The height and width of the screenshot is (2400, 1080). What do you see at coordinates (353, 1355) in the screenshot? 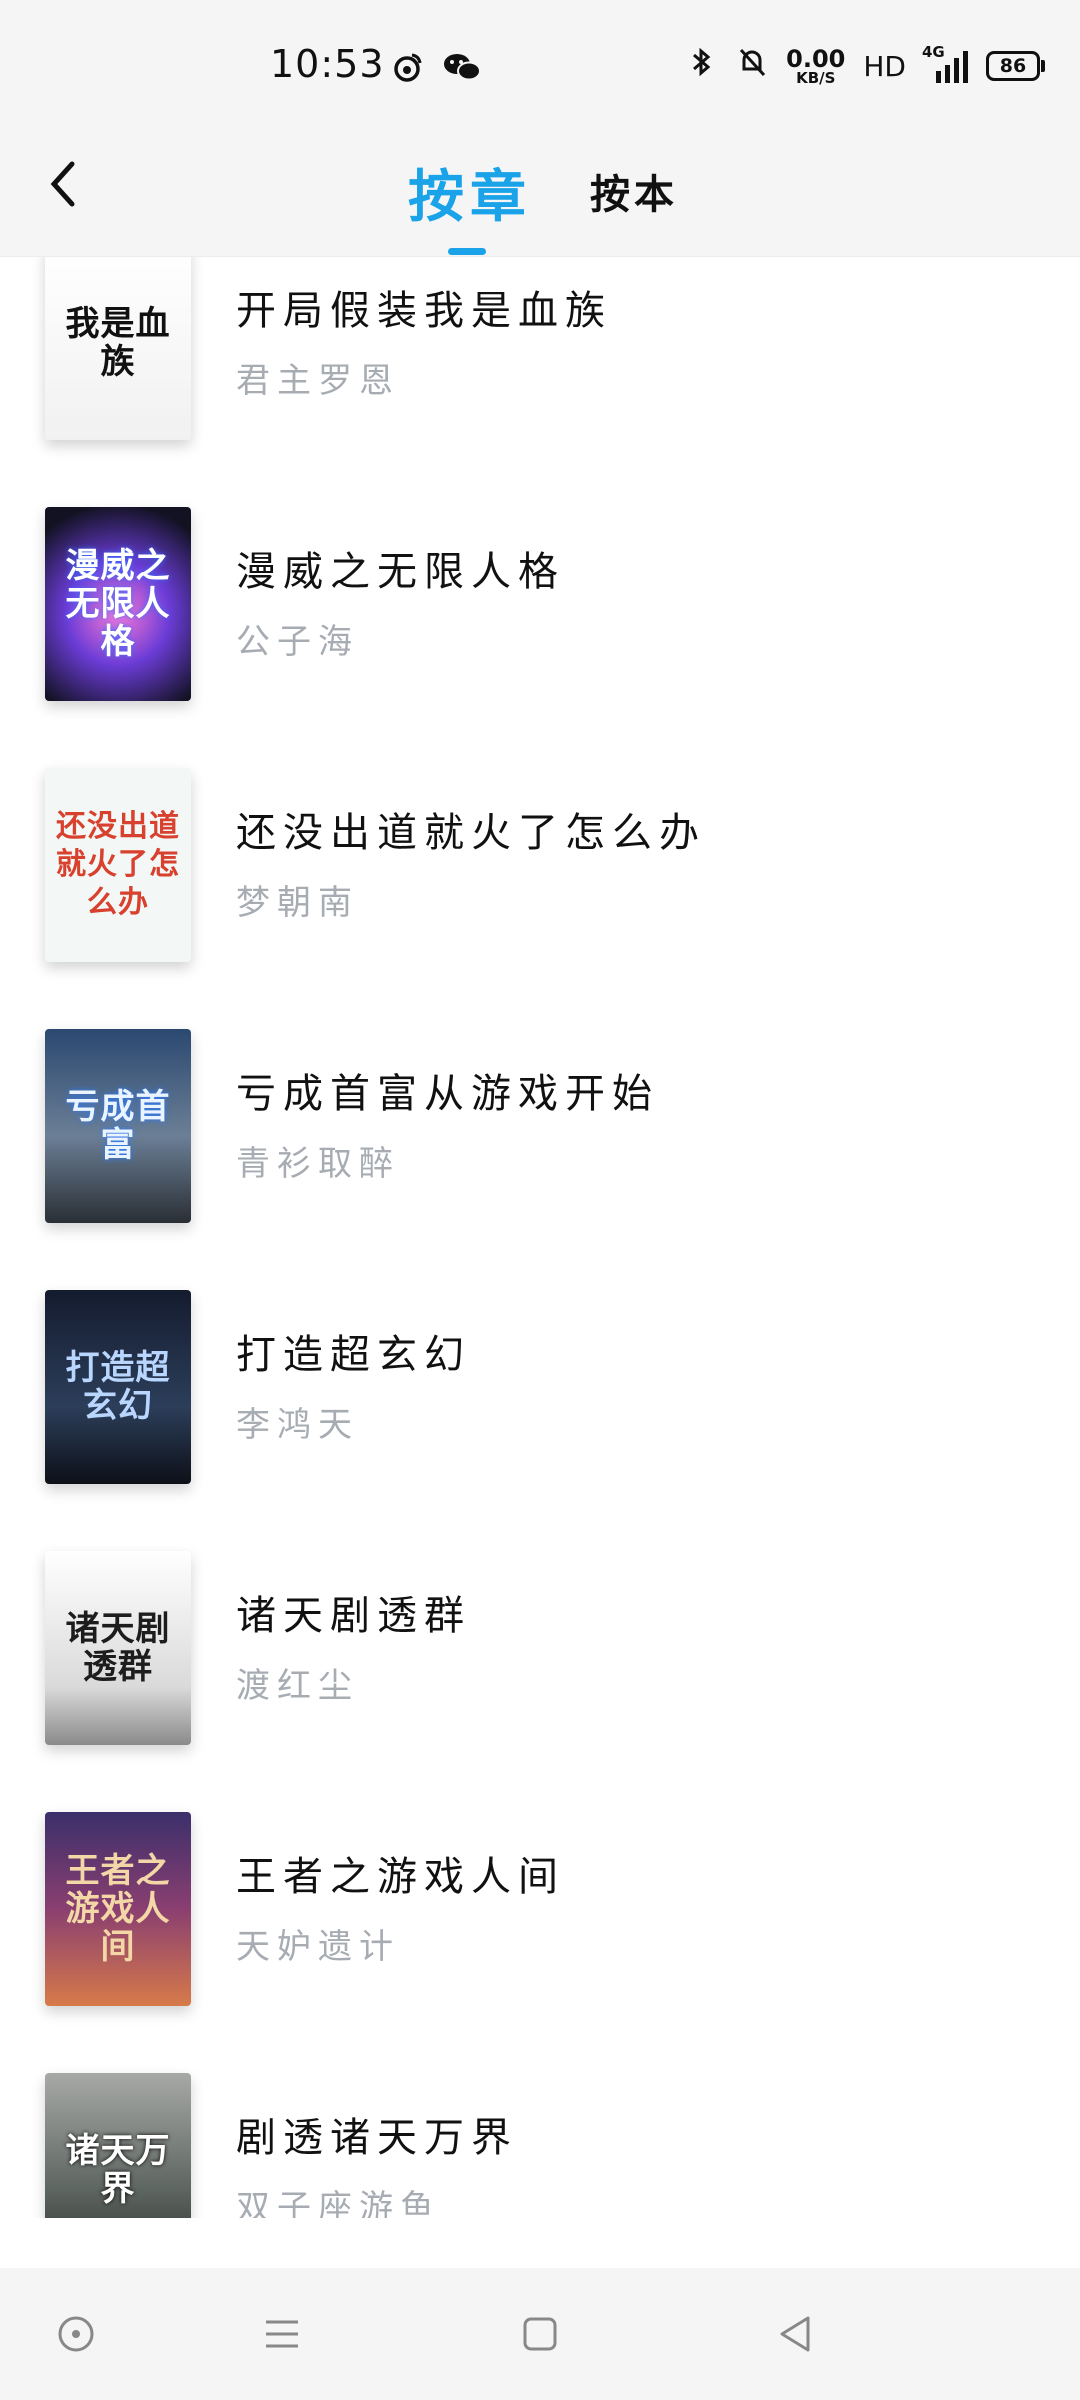
I see `book-title: 打造超玄幻` at bounding box center [353, 1355].